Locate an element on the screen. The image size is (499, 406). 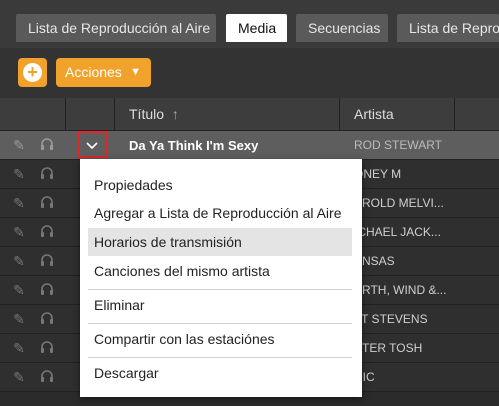
row-artist: ONEY M is located at coordinates (378, 174).